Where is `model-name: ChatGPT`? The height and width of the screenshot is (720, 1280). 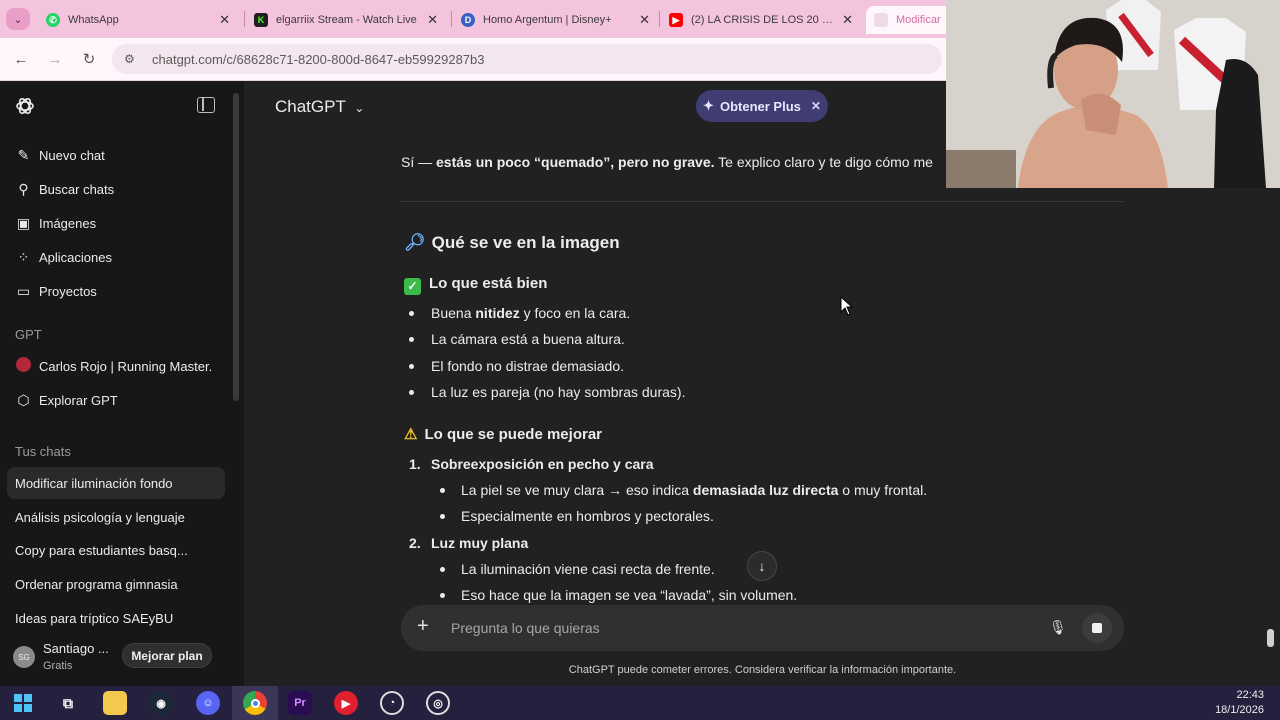
model-name: ChatGPT is located at coordinates (310, 106).